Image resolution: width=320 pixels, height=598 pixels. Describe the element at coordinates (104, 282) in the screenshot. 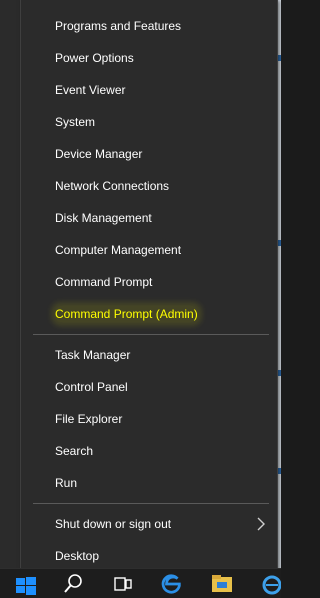

I see `menu-item-label: Command Prompt` at that location.